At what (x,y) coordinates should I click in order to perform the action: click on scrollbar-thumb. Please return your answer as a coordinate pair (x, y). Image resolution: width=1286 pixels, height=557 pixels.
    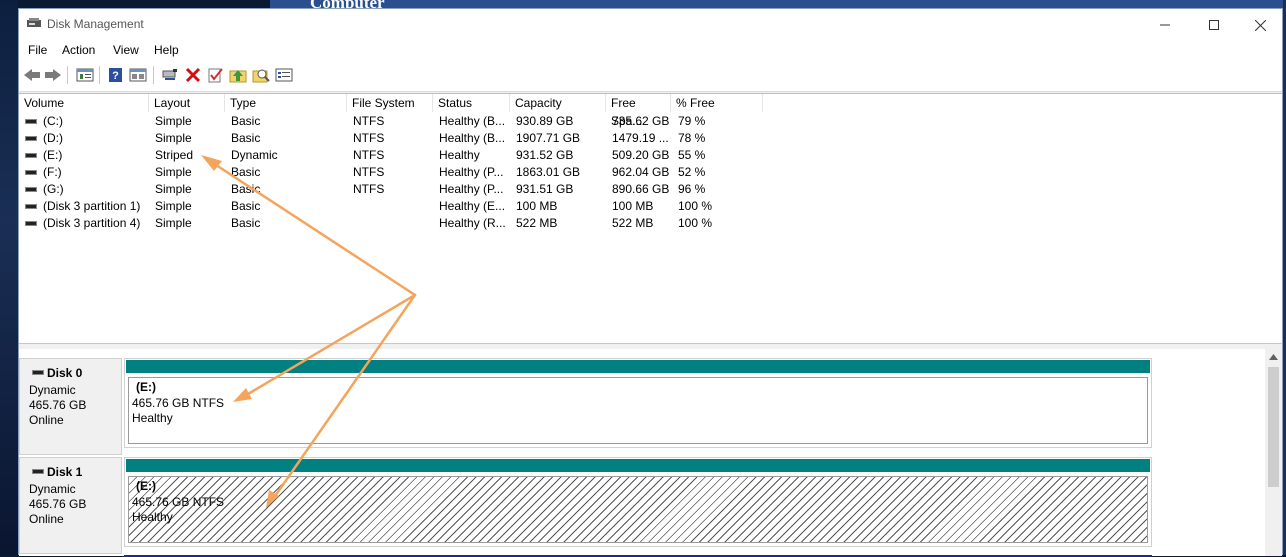
    Looking at the image, I should click on (1273, 427).